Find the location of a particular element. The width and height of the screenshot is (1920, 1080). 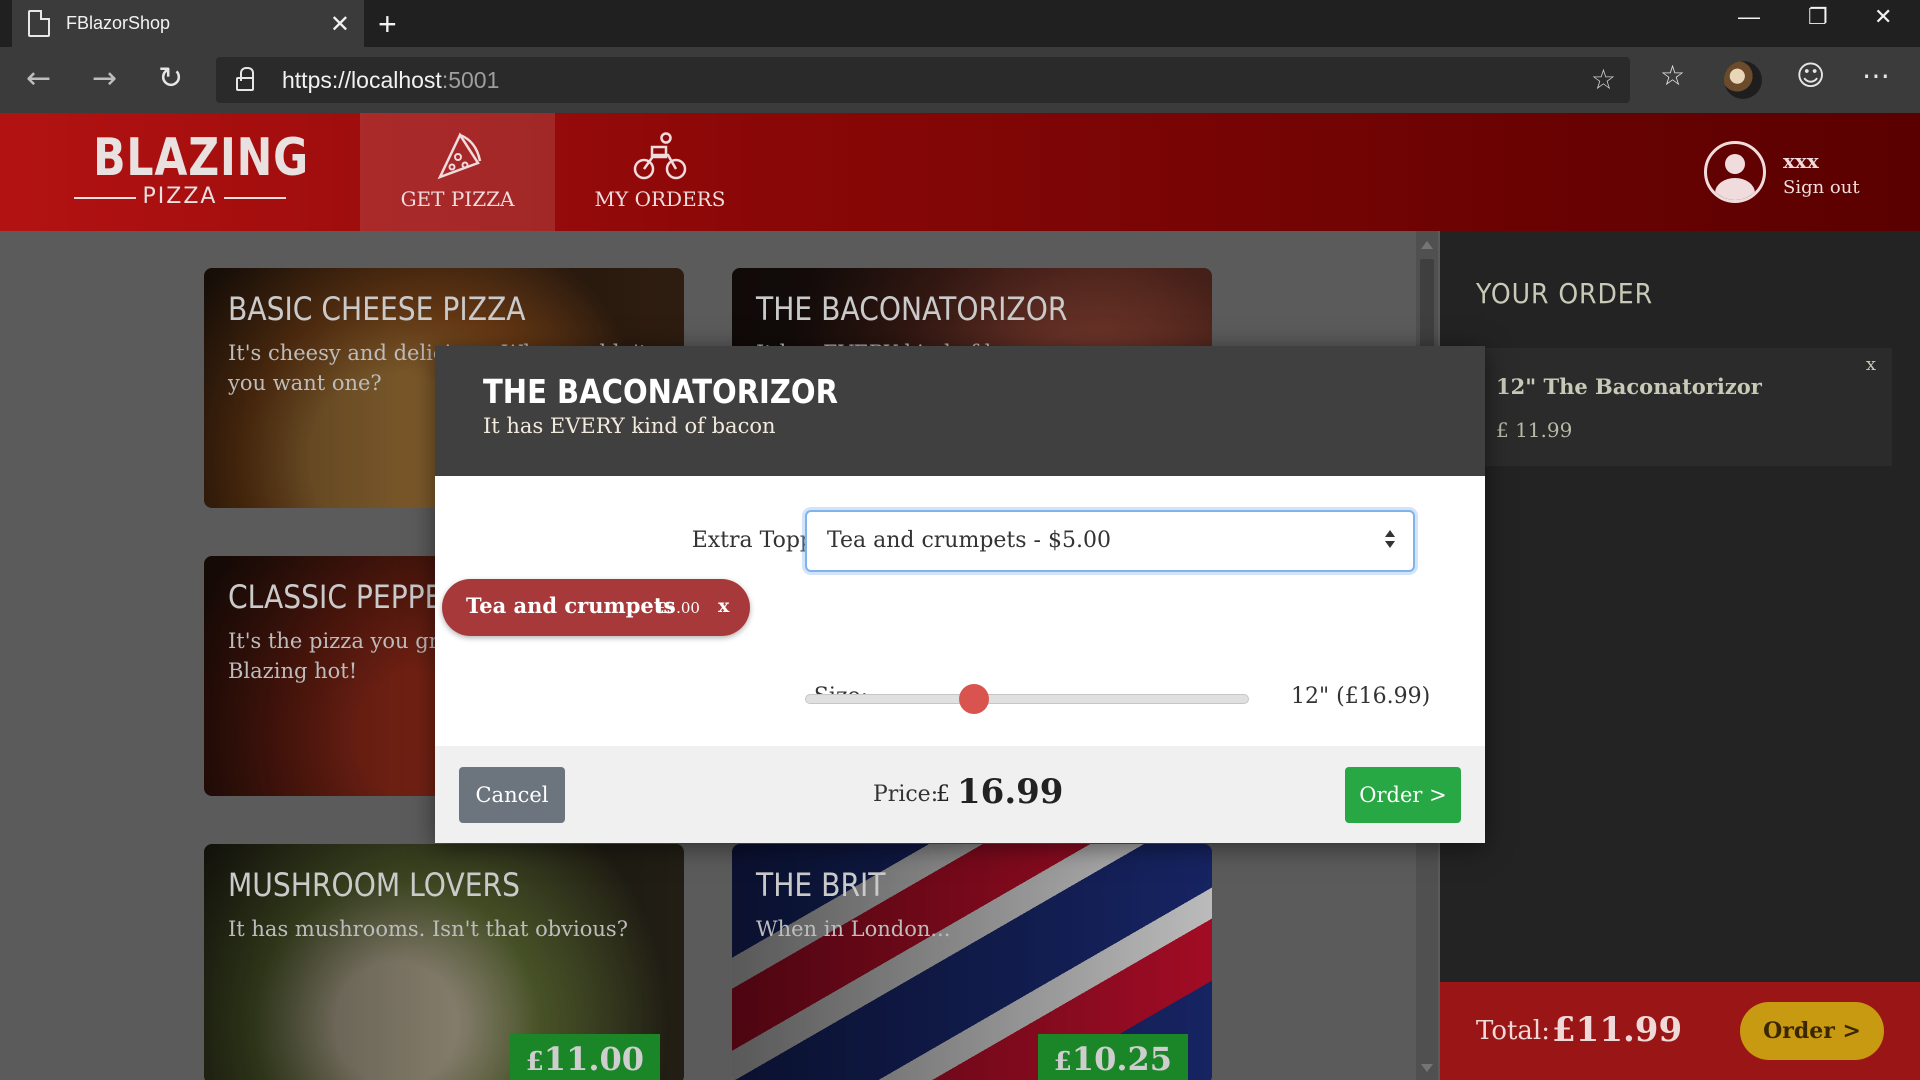

page-icon is located at coordinates (39, 23).